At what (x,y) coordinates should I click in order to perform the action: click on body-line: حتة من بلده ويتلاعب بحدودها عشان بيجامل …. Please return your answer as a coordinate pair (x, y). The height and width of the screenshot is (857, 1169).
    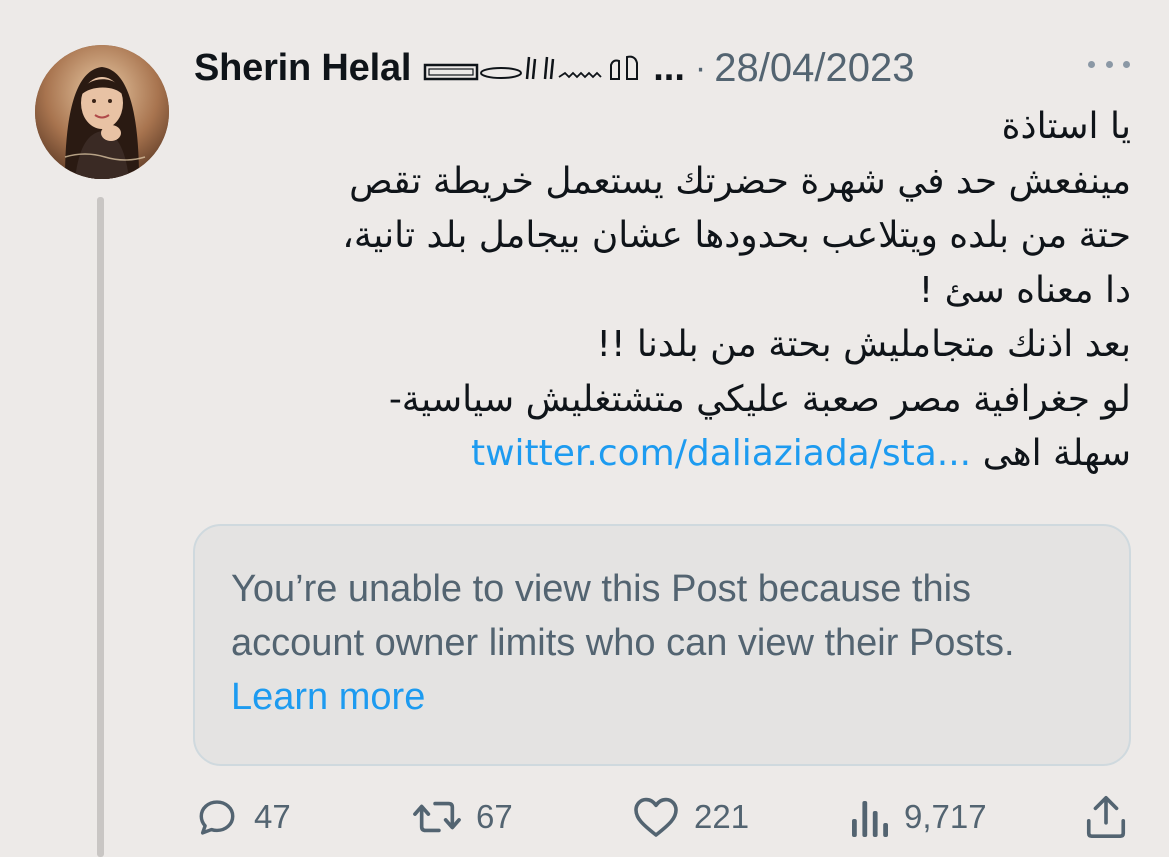
    Looking at the image, I should click on (736, 235).